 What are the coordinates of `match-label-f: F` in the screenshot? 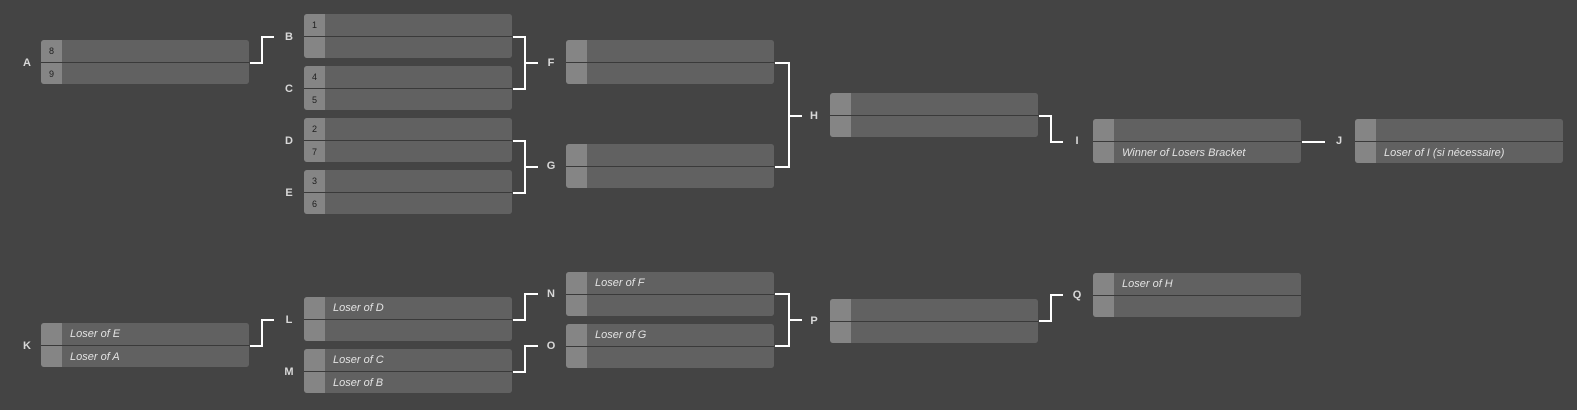 It's located at (551, 63).